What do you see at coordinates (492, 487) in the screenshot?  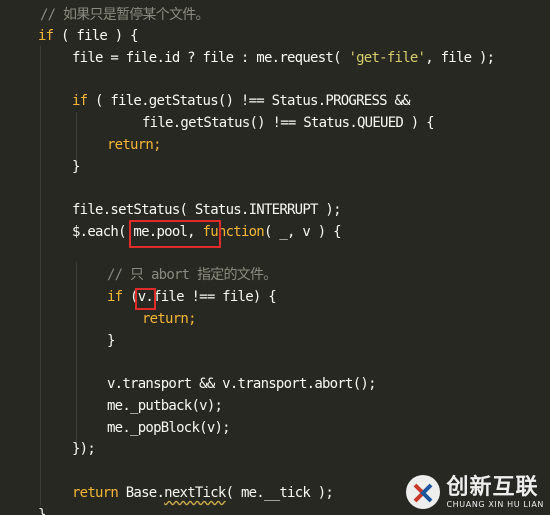 I see `watermark-chinese-text: 创新互联` at bounding box center [492, 487].